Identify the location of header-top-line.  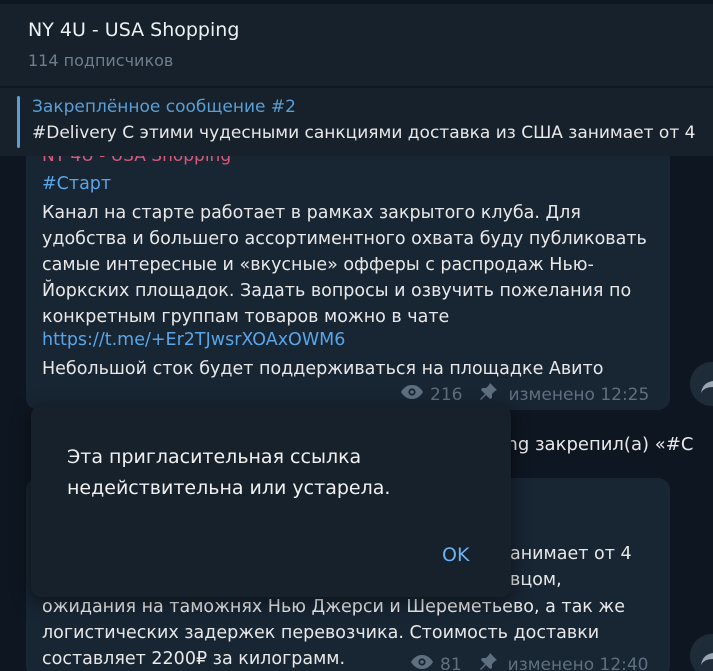
(356, 2).